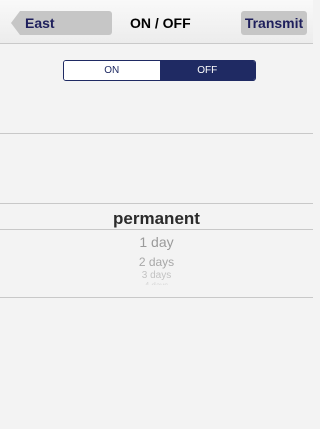  I want to click on picker-selection-bottom-line, so click(156, 229).